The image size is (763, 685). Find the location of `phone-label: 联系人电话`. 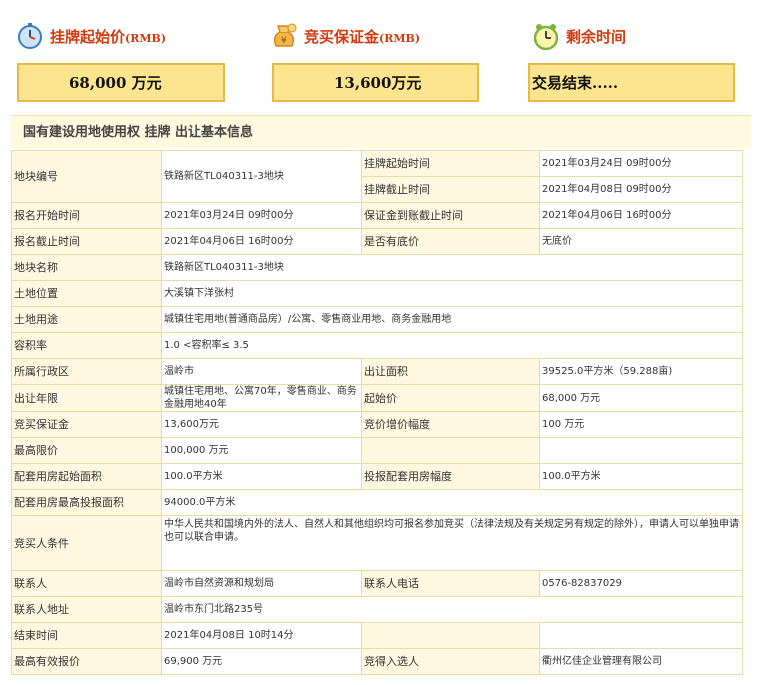

phone-label: 联系人电话 is located at coordinates (450, 583).